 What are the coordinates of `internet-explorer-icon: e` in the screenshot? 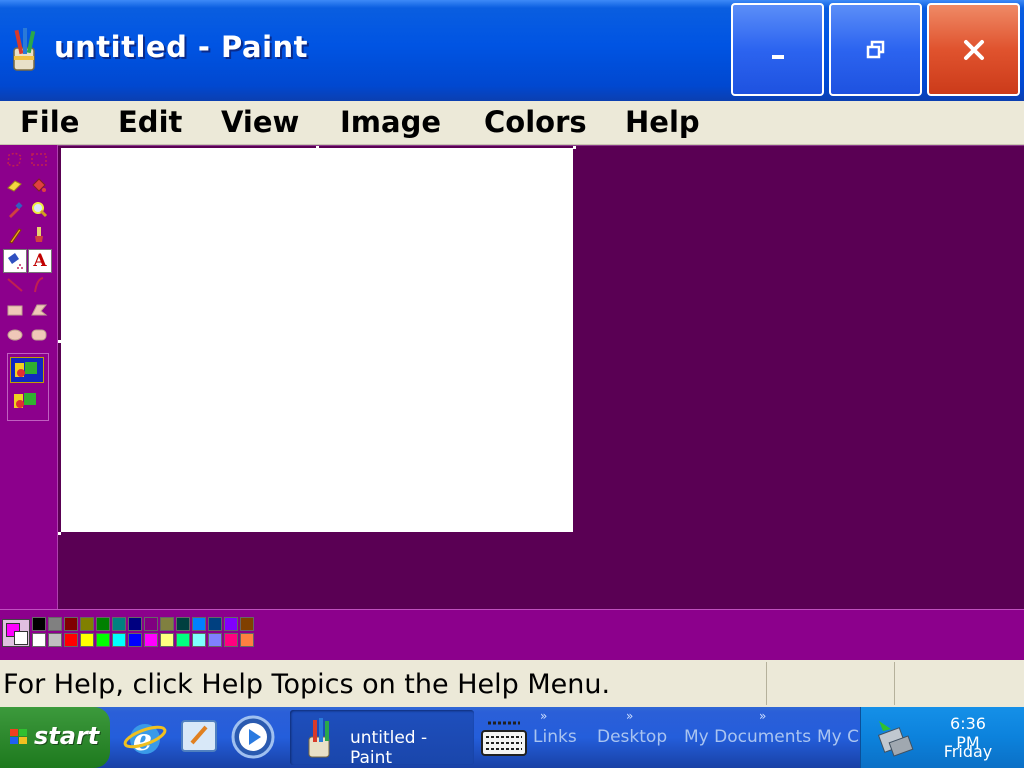 It's located at (145, 737).